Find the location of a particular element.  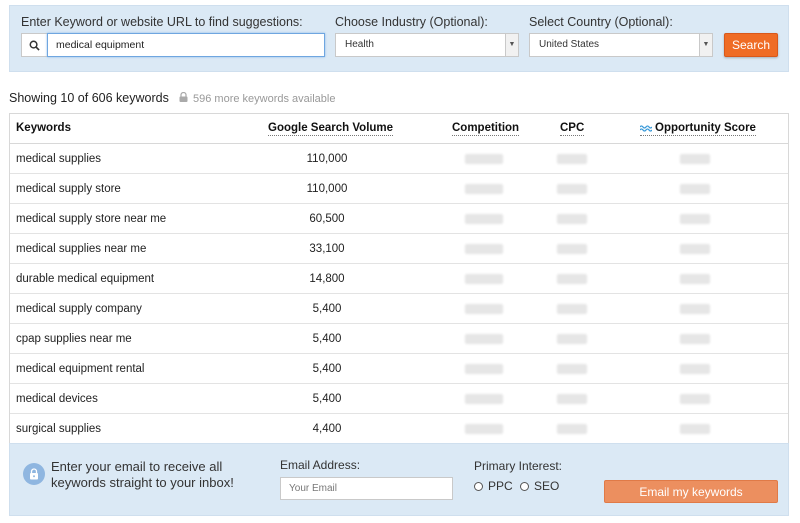

more-keywords-note: 596 more keywords available is located at coordinates (257, 98).